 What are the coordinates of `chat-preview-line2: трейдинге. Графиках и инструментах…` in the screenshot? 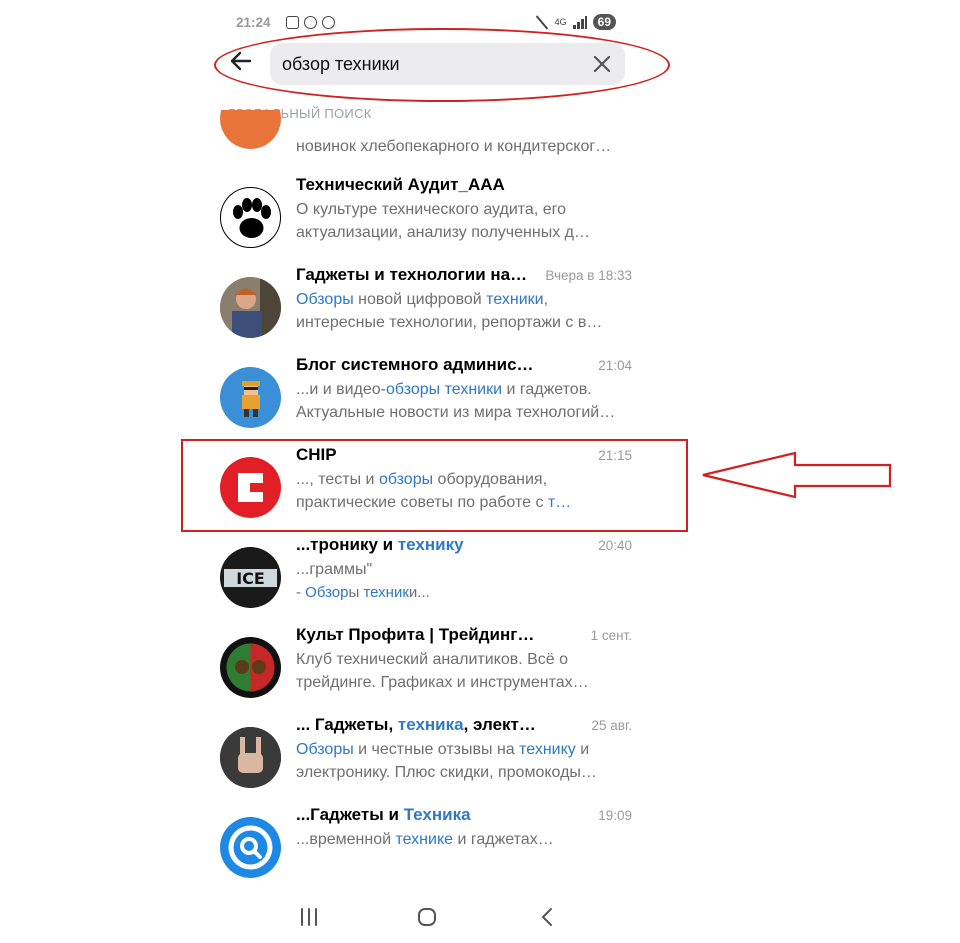 It's located at (442, 682).